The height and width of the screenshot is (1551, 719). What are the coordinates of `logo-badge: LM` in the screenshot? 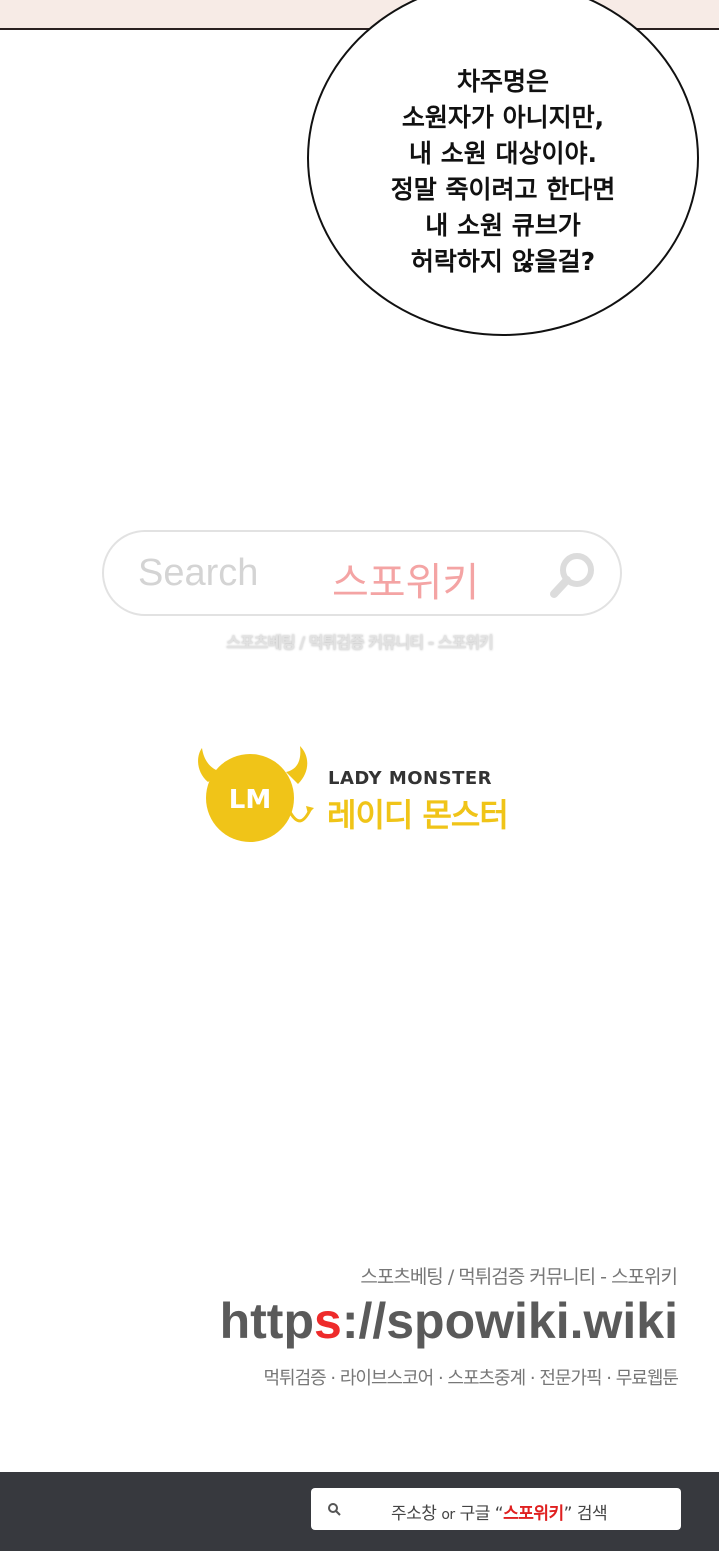 It's located at (250, 800).